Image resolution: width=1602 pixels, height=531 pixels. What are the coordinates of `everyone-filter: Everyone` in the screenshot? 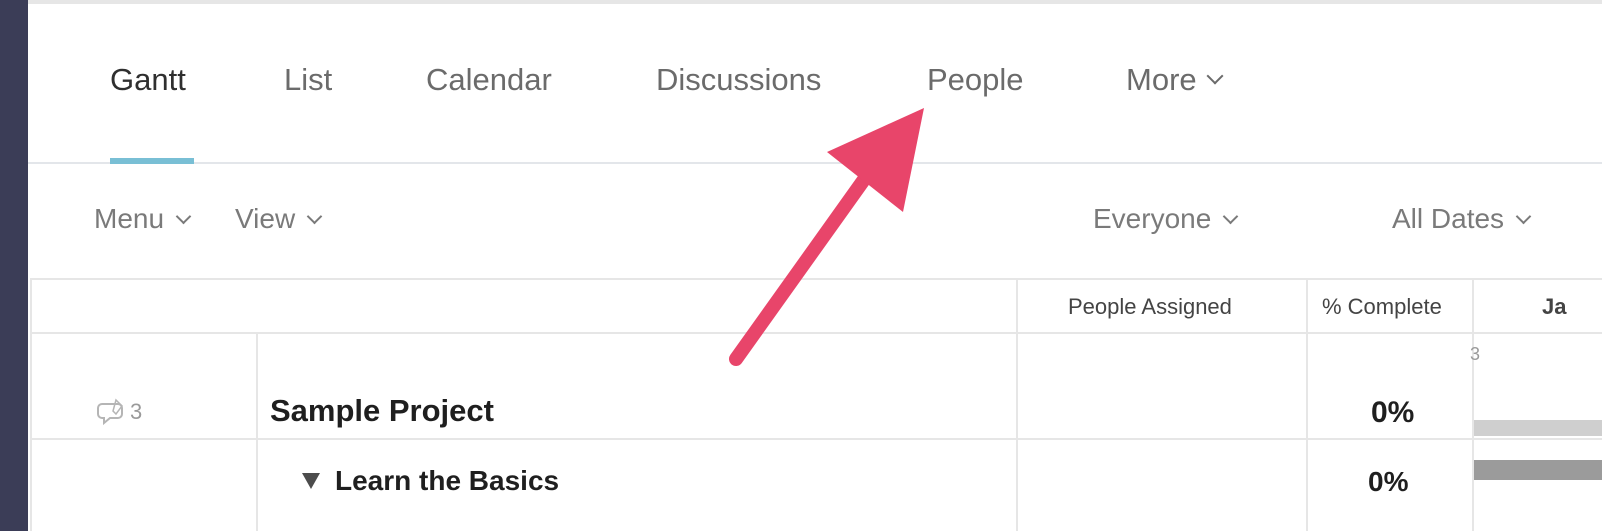 It's located at (1166, 219).